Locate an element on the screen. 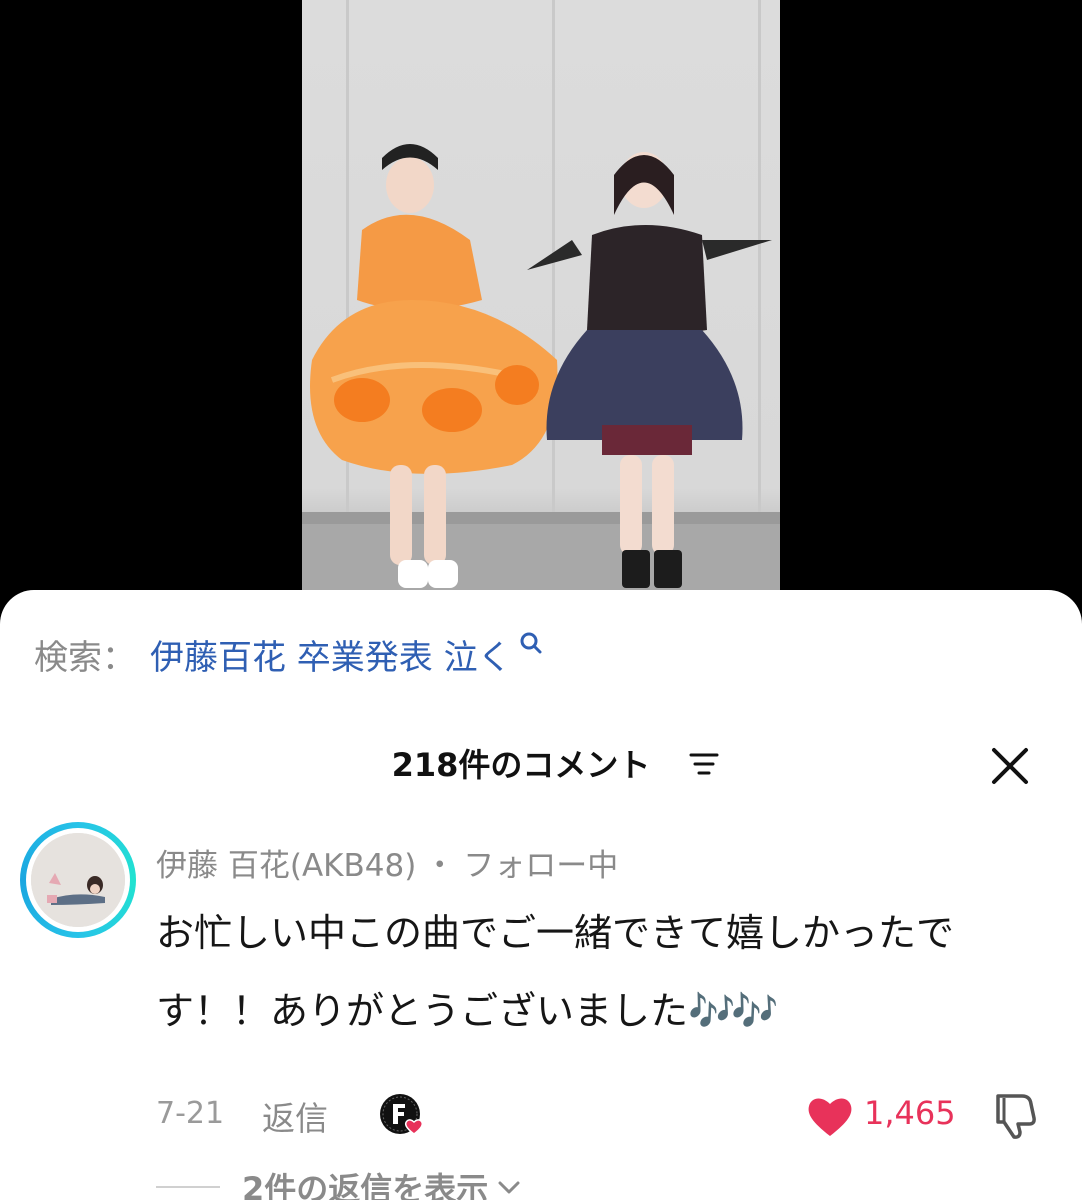 The height and width of the screenshot is (1200, 1082). chevron-down-icon is located at coordinates (509, 1187).